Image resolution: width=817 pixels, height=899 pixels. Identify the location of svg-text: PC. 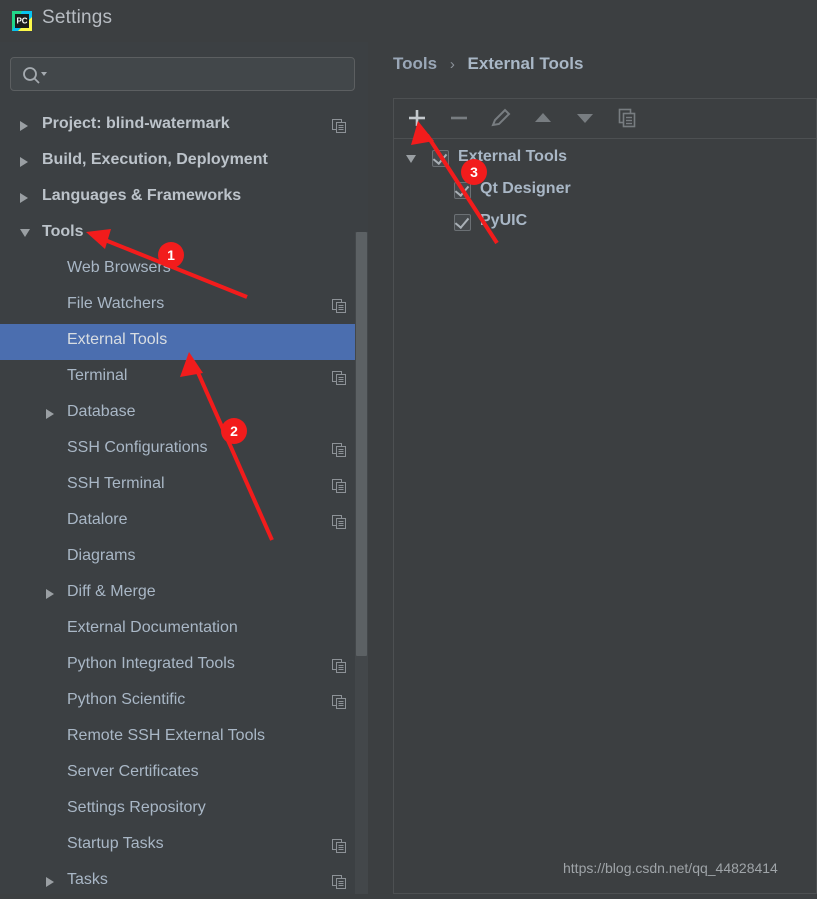
(21, 21).